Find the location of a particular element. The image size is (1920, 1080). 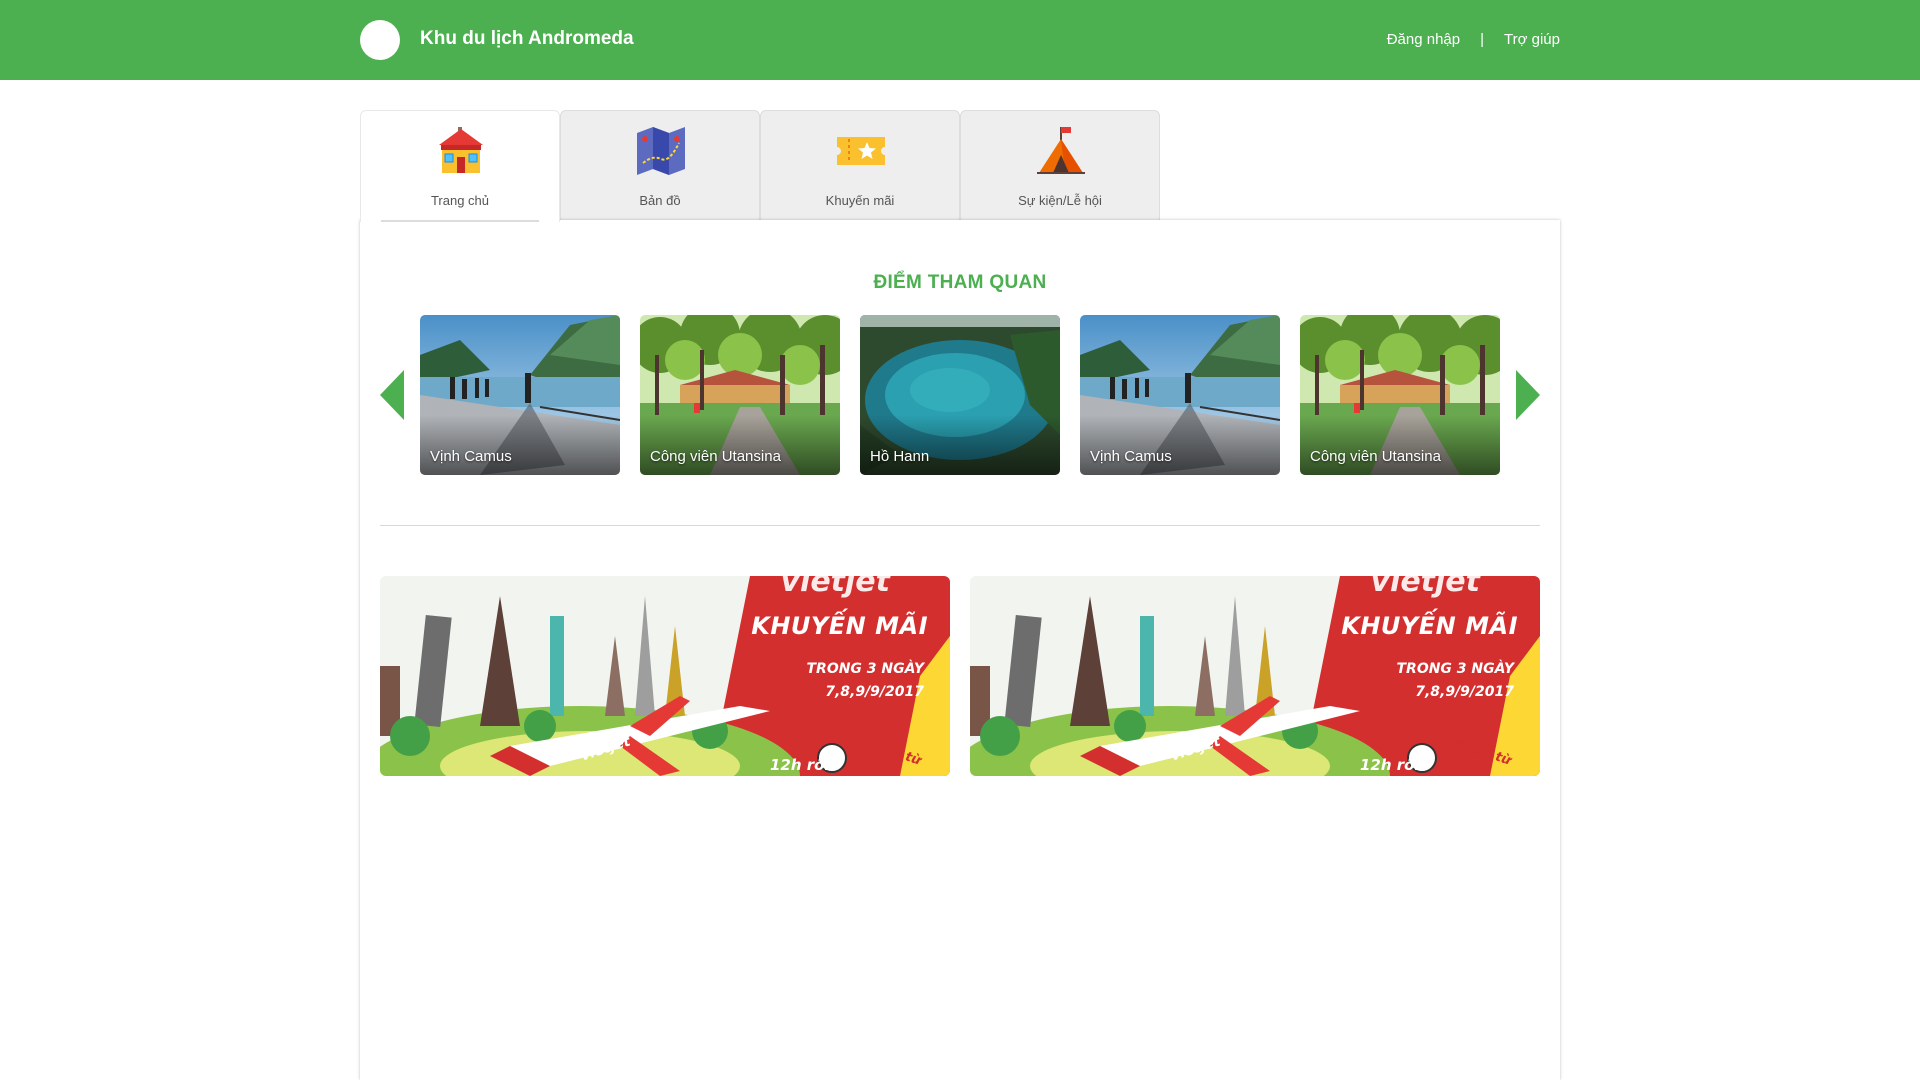

tab-map: Bản đồ is located at coordinates (660, 165).